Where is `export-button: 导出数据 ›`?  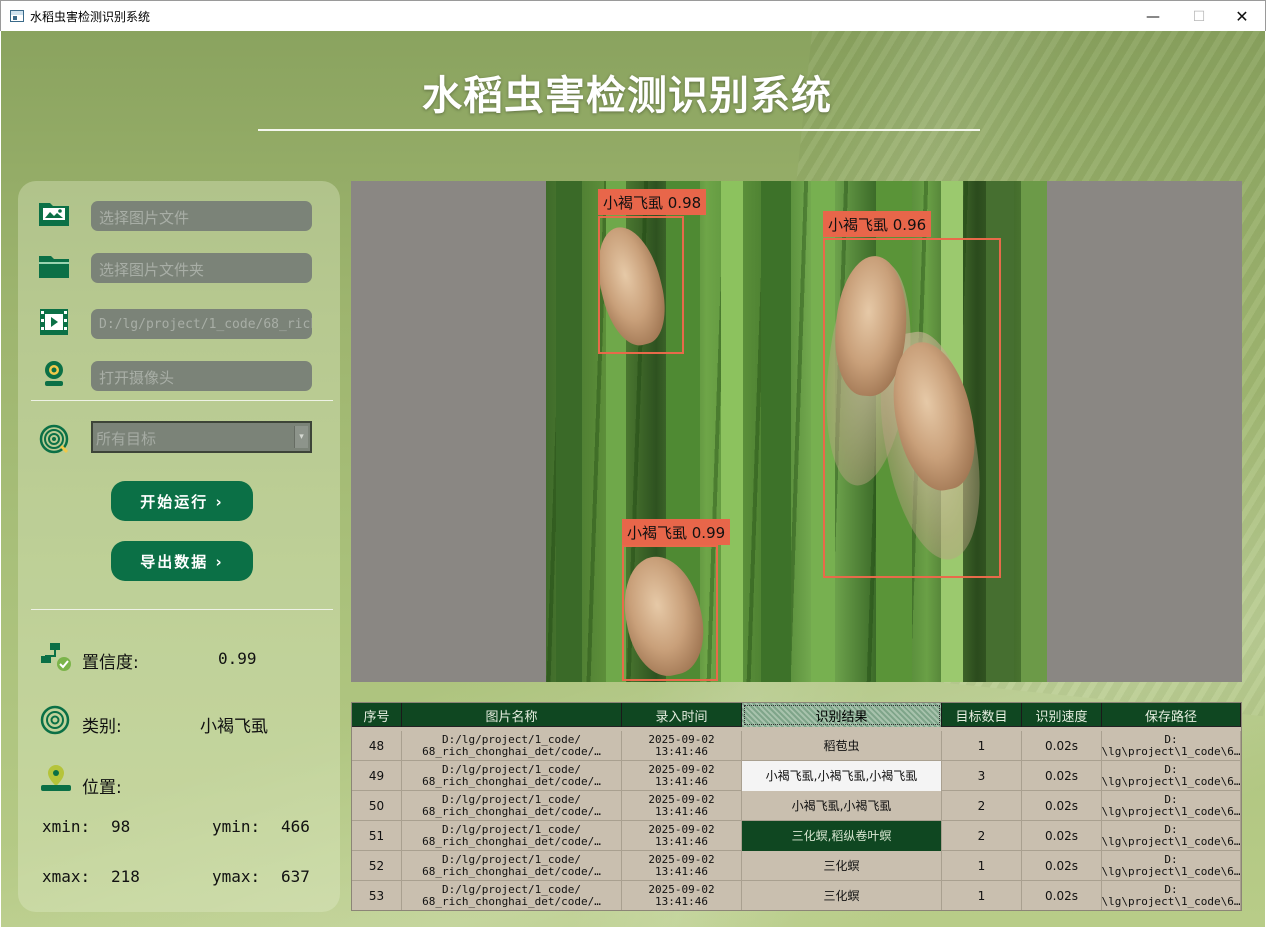 export-button: 导出数据 › is located at coordinates (182, 561).